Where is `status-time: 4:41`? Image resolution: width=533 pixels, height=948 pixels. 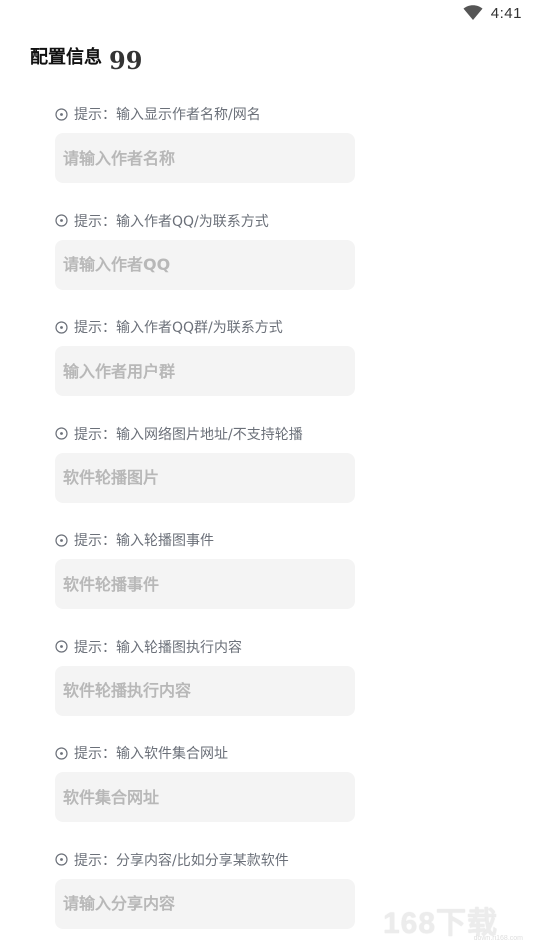
status-time: 4:41 is located at coordinates (506, 13).